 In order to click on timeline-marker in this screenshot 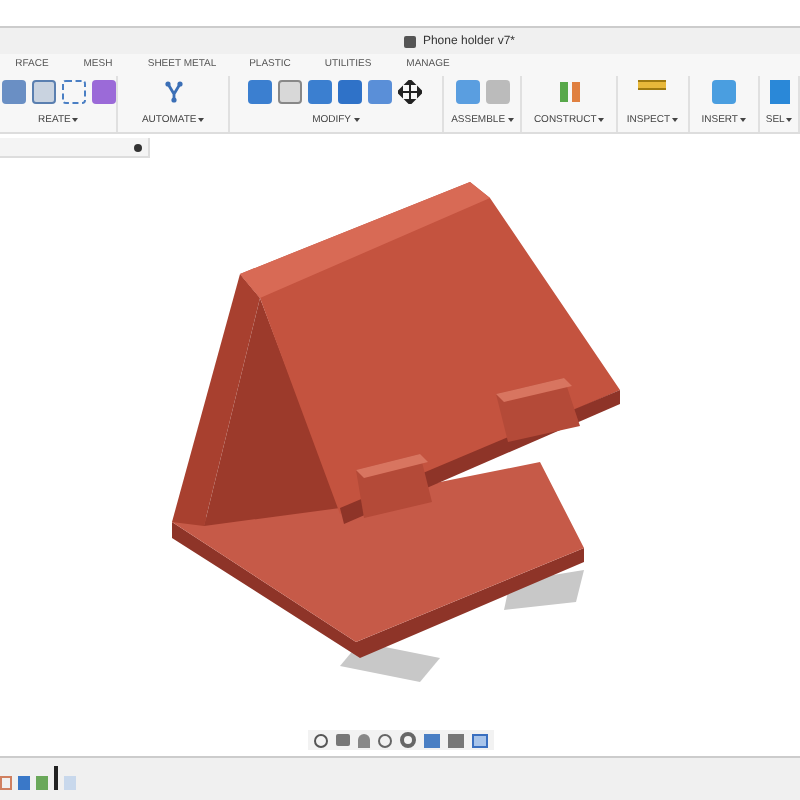, I will do `click(56, 778)`.